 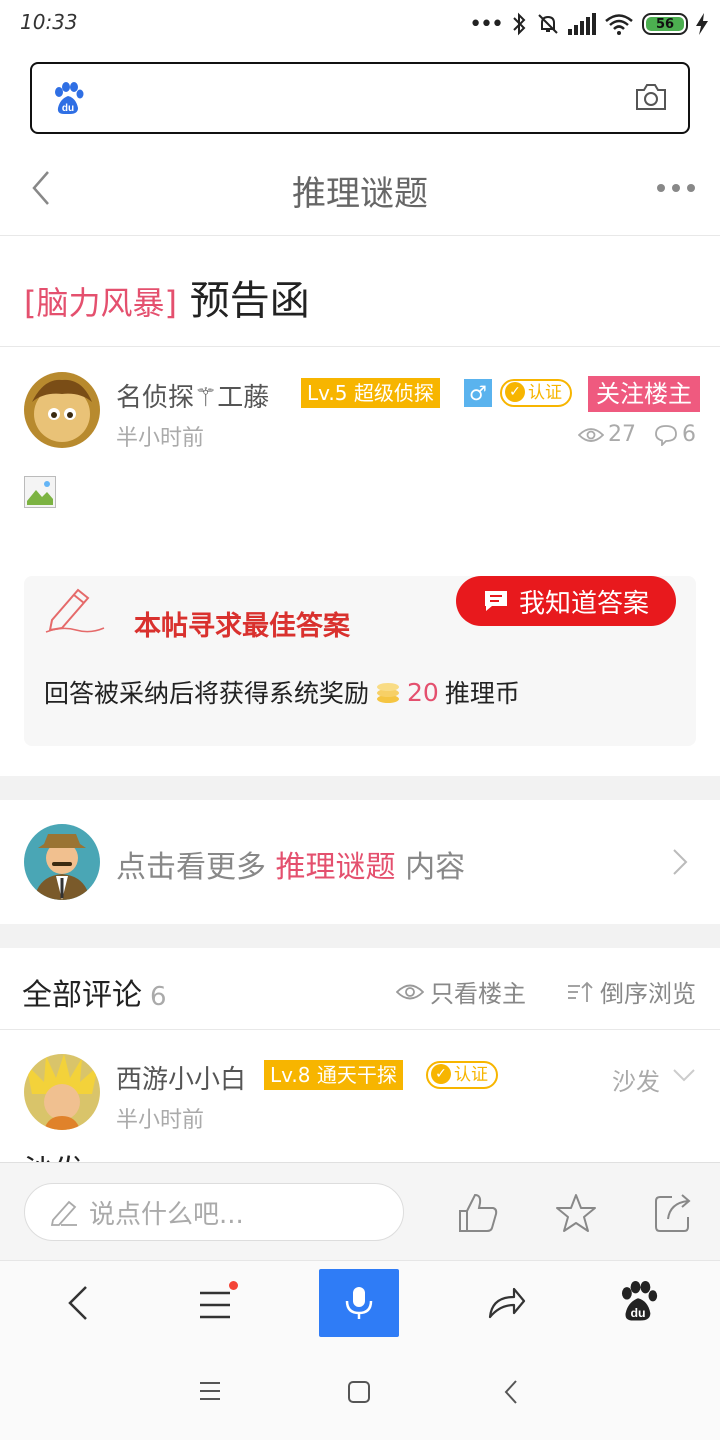 I want to click on comment-count: 6, so click(x=675, y=434).